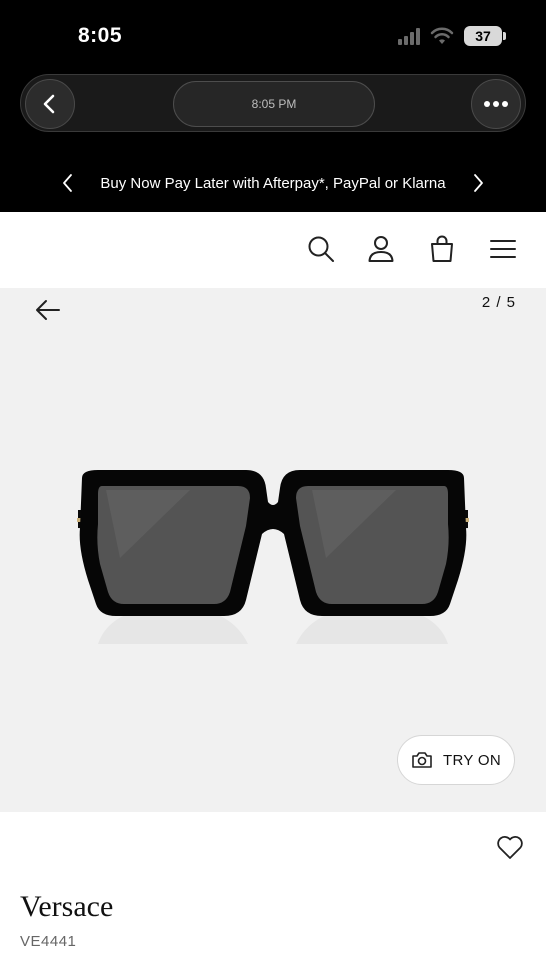  I want to click on signal-icon, so click(409, 36).